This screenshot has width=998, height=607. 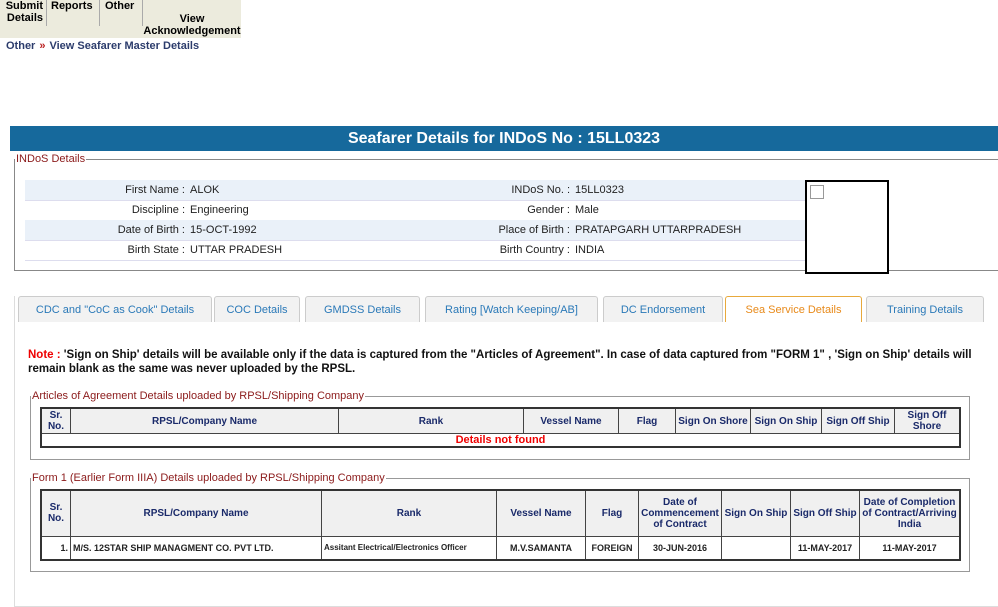 What do you see at coordinates (534, 230) in the screenshot?
I see `label: Place of Birth :` at bounding box center [534, 230].